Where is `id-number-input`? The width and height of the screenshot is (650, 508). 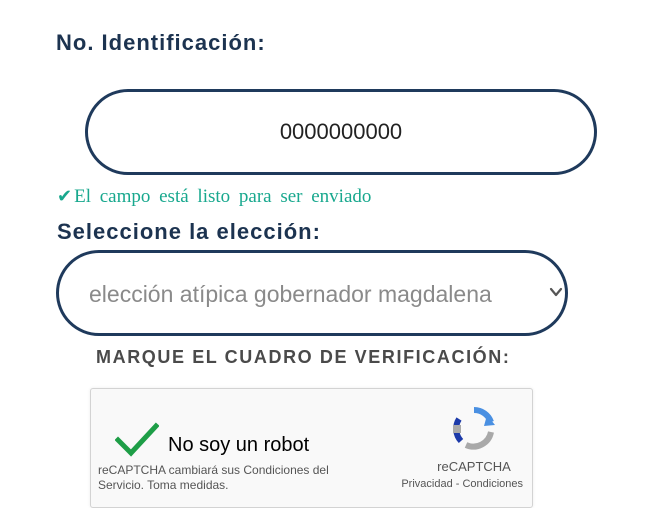 id-number-input is located at coordinates (341, 132).